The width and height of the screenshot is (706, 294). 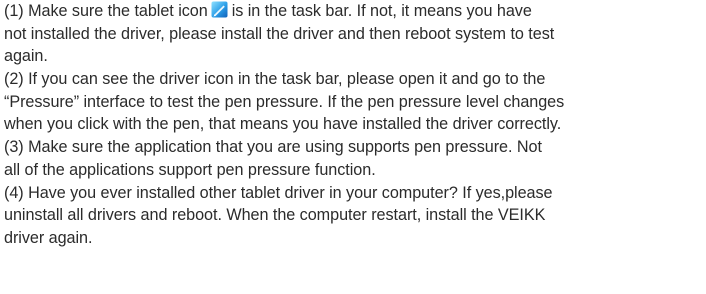 I want to click on text-line: driver again., so click(x=48, y=237).